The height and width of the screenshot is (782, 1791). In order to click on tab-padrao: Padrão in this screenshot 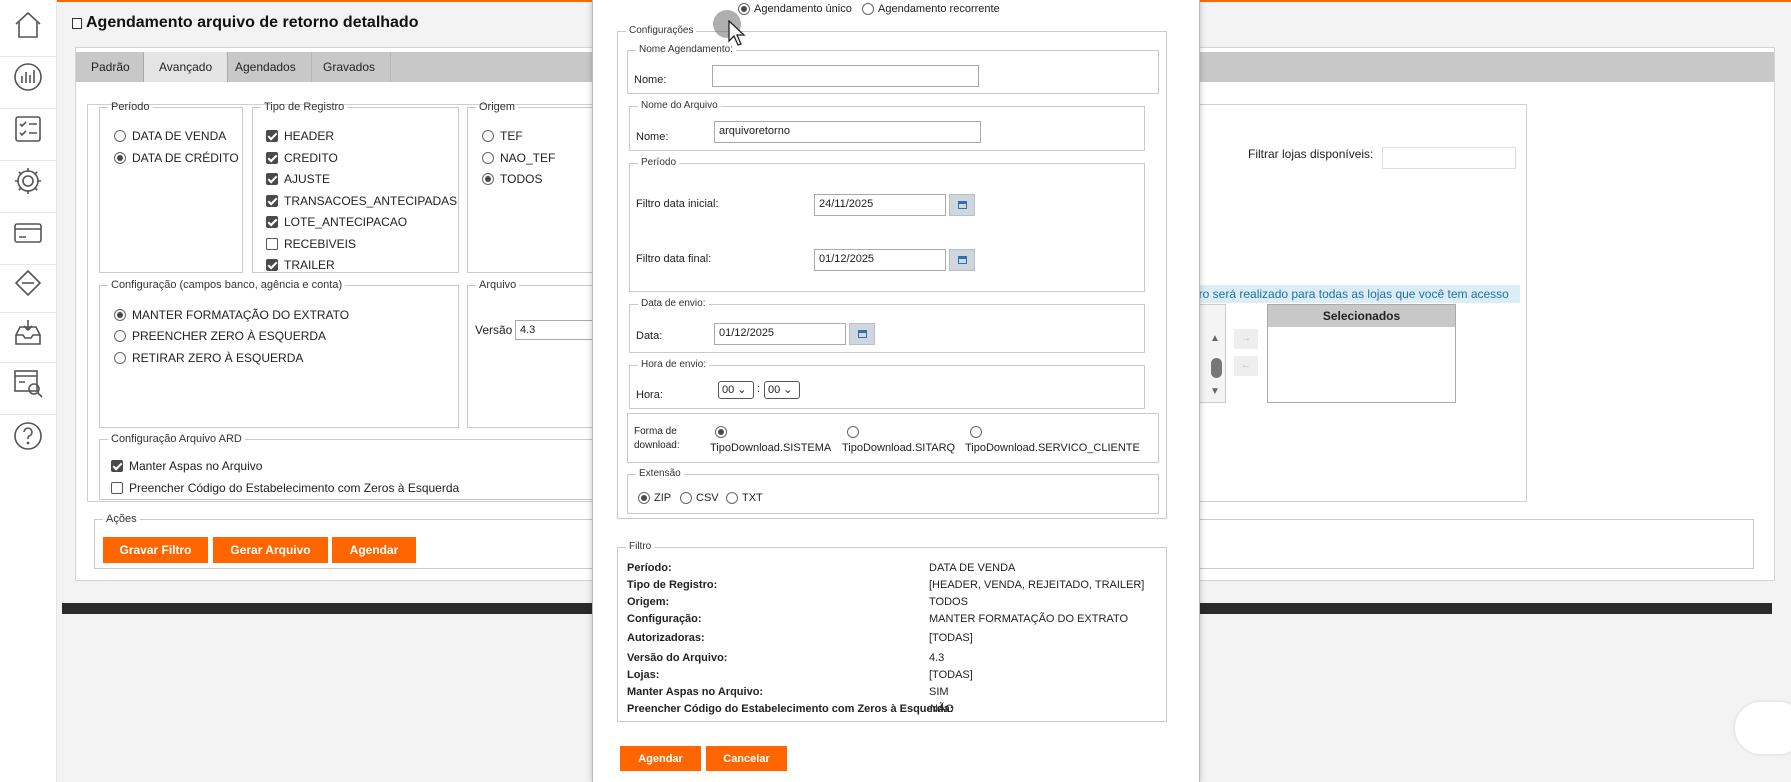, I will do `click(111, 67)`.